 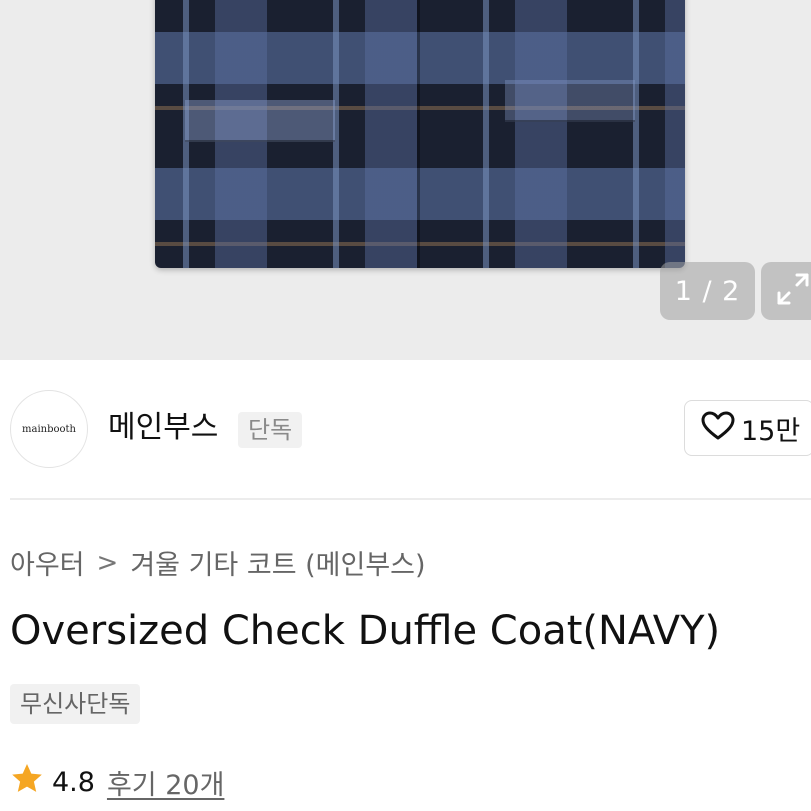 What do you see at coordinates (792, 291) in the screenshot?
I see `expand-icon` at bounding box center [792, 291].